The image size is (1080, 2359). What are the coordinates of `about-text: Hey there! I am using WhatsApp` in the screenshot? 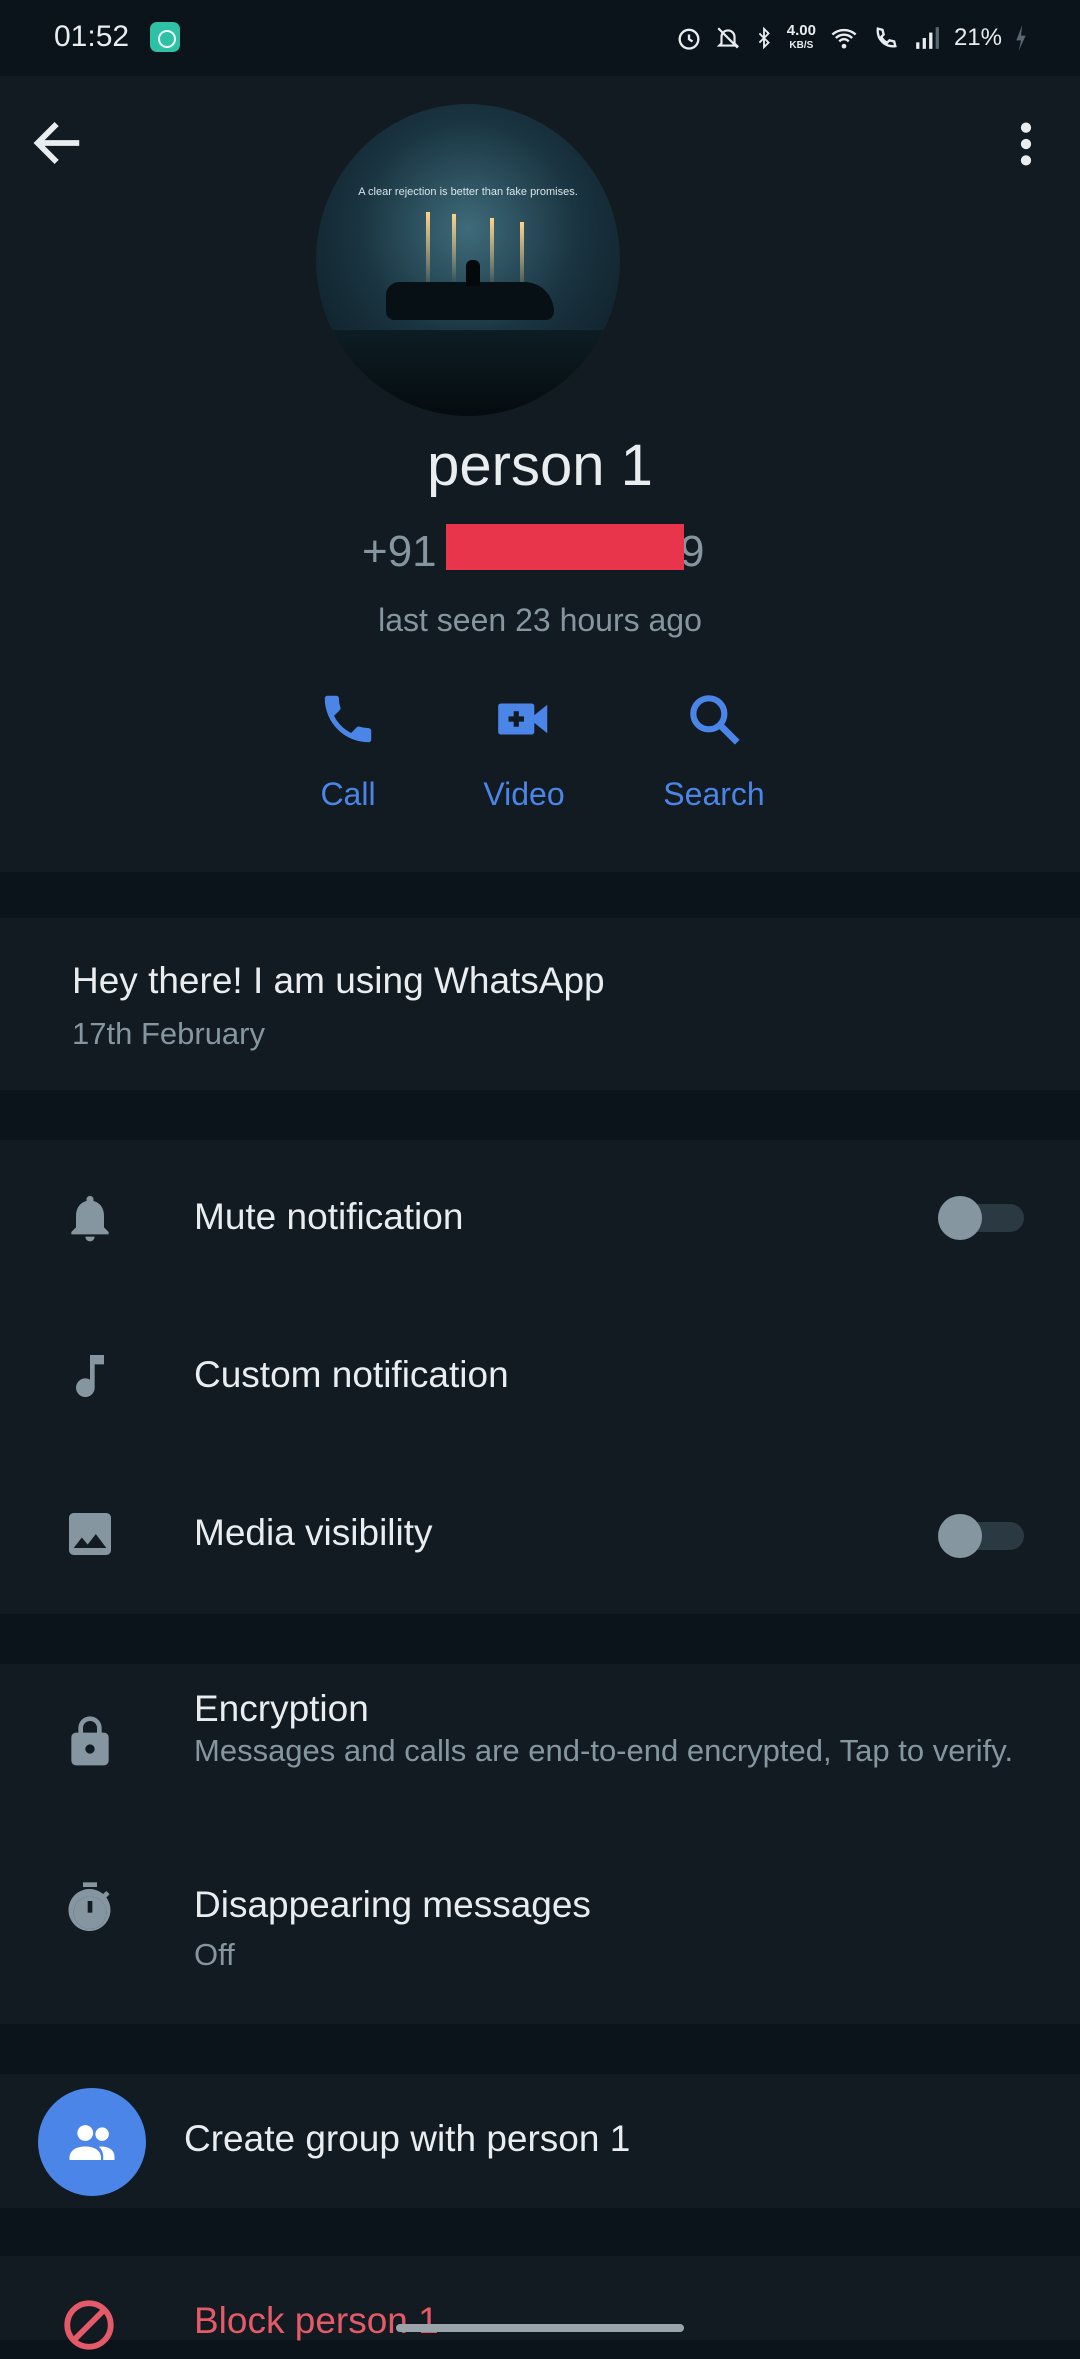 It's located at (338, 980).